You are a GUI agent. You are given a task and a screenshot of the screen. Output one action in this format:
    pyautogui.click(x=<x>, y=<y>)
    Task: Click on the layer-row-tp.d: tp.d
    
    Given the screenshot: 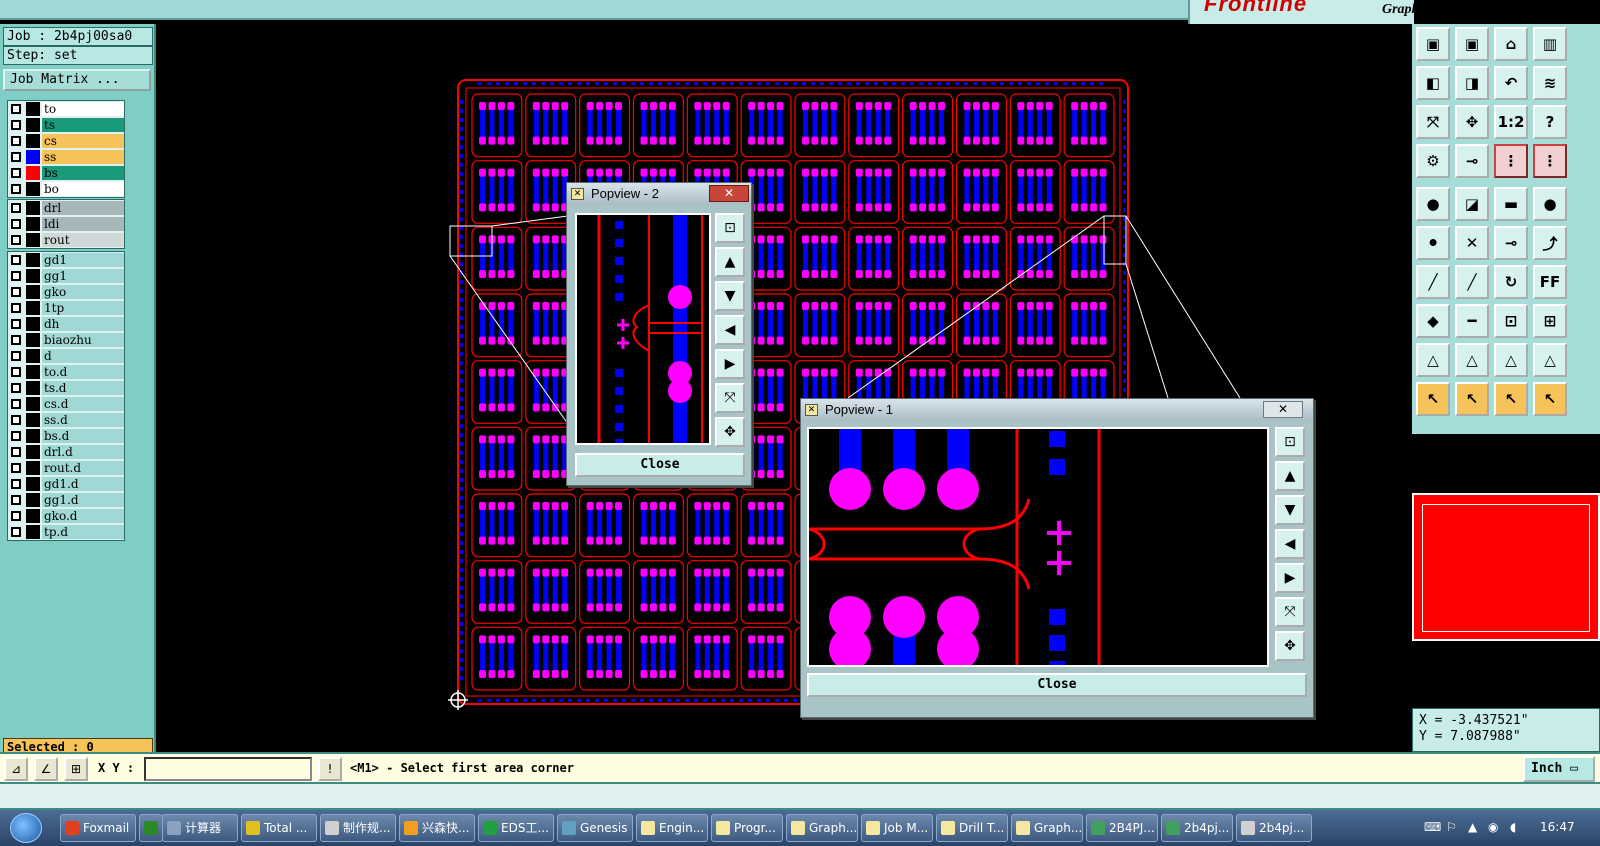 What is the action you would take?
    pyautogui.click(x=66, y=532)
    